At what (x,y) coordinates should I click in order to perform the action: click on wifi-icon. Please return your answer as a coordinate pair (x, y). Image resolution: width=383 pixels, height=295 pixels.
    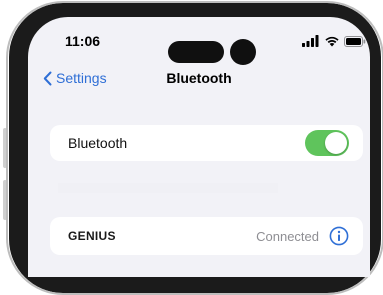
    Looking at the image, I should click on (332, 41).